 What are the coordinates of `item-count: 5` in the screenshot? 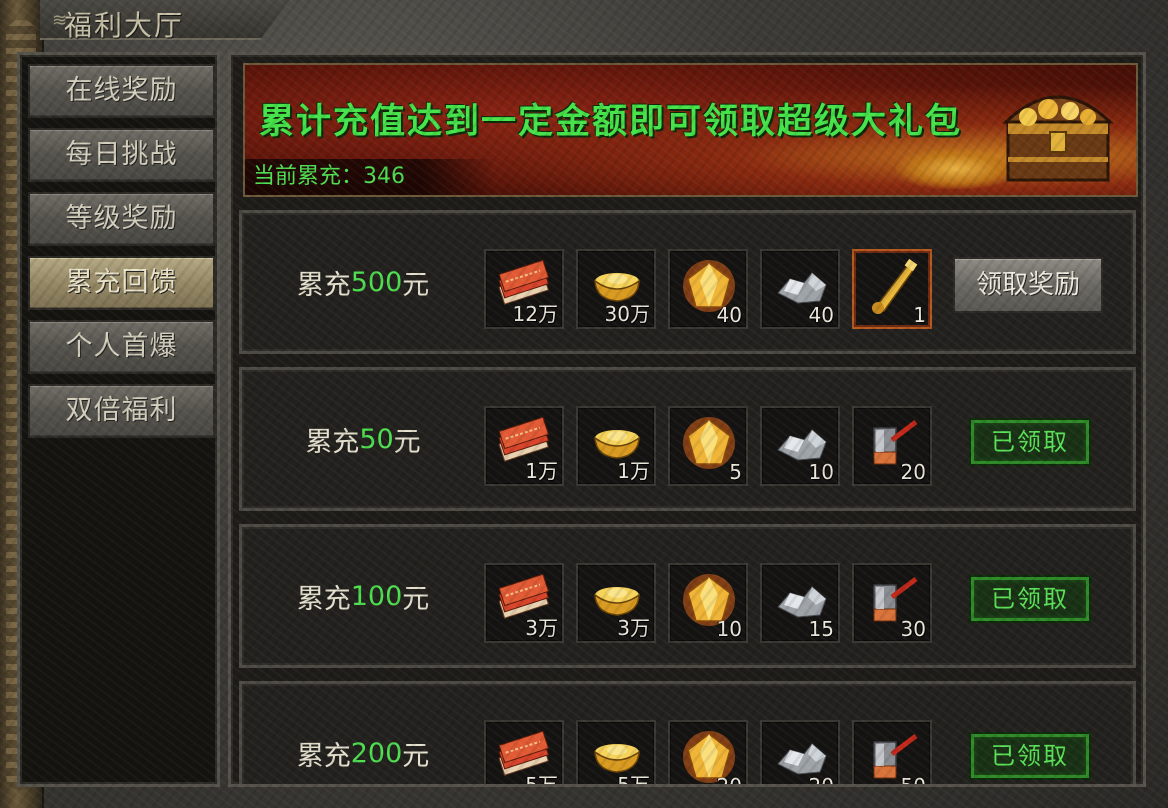 It's located at (735, 472).